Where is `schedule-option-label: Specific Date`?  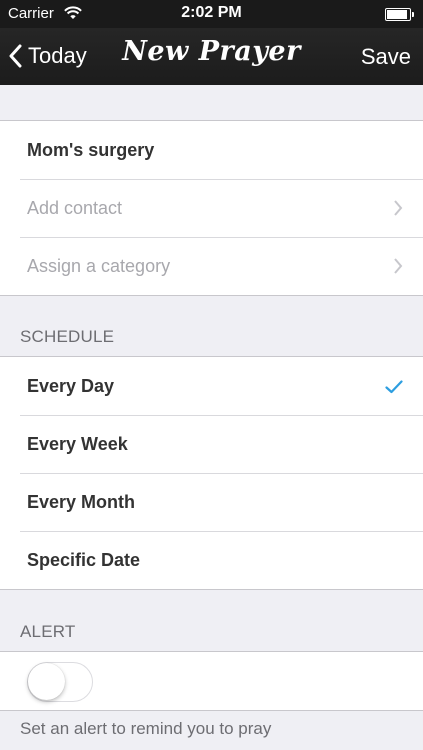 schedule-option-label: Specific Date is located at coordinates (84, 559).